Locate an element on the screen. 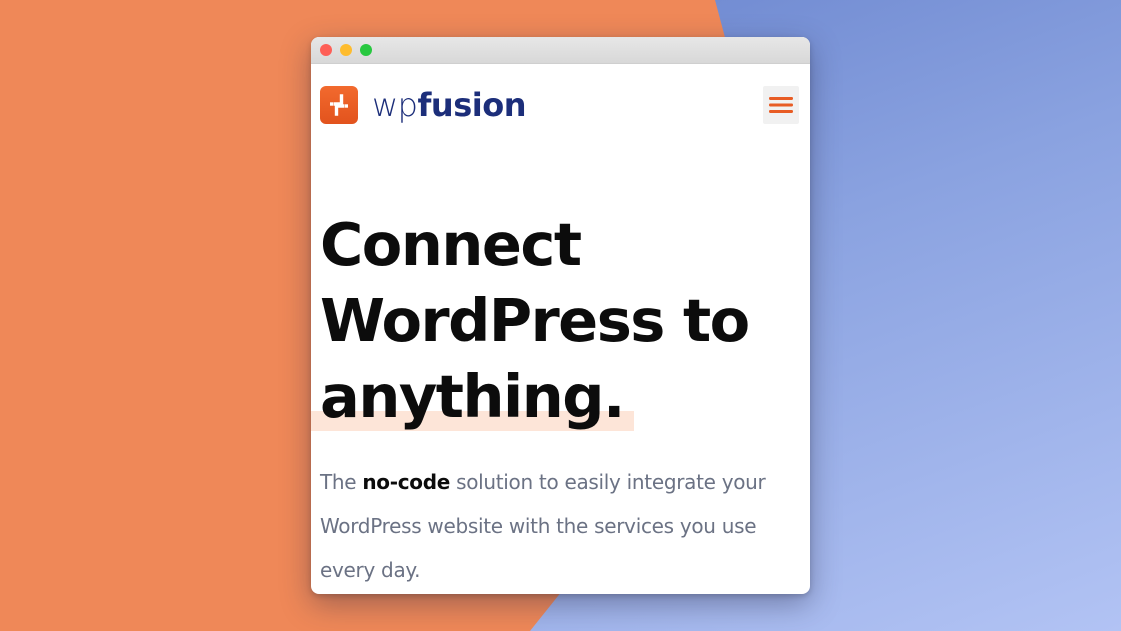 This screenshot has height=631, width=1121. headline-line-1: Connect is located at coordinates (451, 244).